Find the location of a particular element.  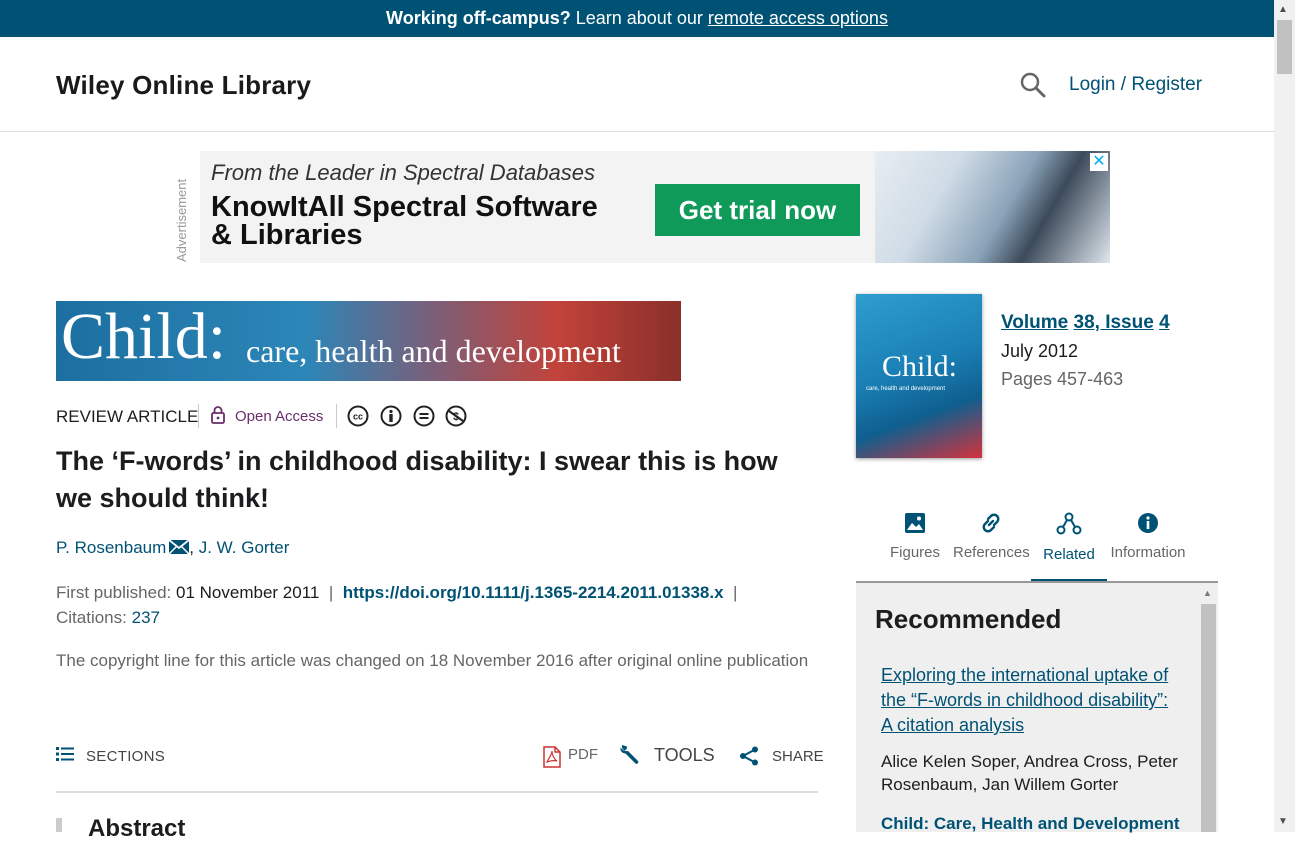

abstract-heading: Abstract is located at coordinates (137, 828).